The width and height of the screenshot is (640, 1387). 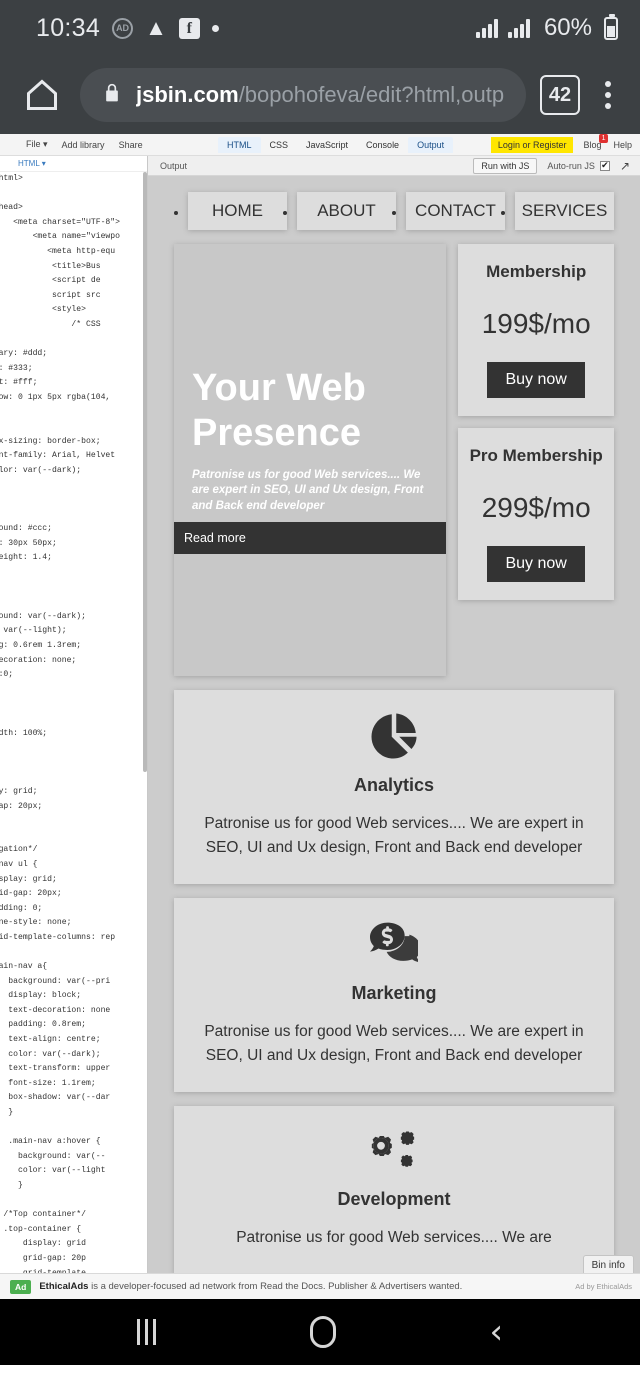 What do you see at coordinates (189, 28) in the screenshot?
I see `facebook-icon: f` at bounding box center [189, 28].